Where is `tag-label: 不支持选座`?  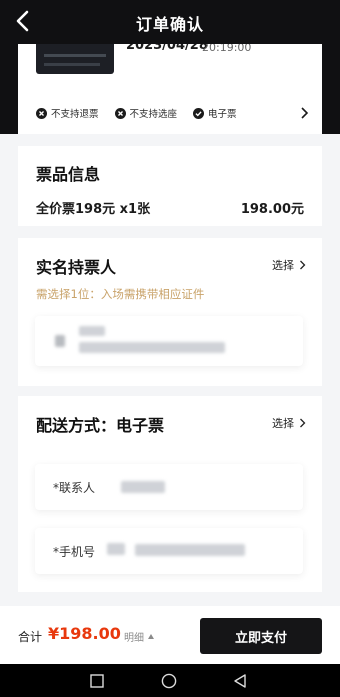
tag-label: 不支持选座 is located at coordinates (153, 114).